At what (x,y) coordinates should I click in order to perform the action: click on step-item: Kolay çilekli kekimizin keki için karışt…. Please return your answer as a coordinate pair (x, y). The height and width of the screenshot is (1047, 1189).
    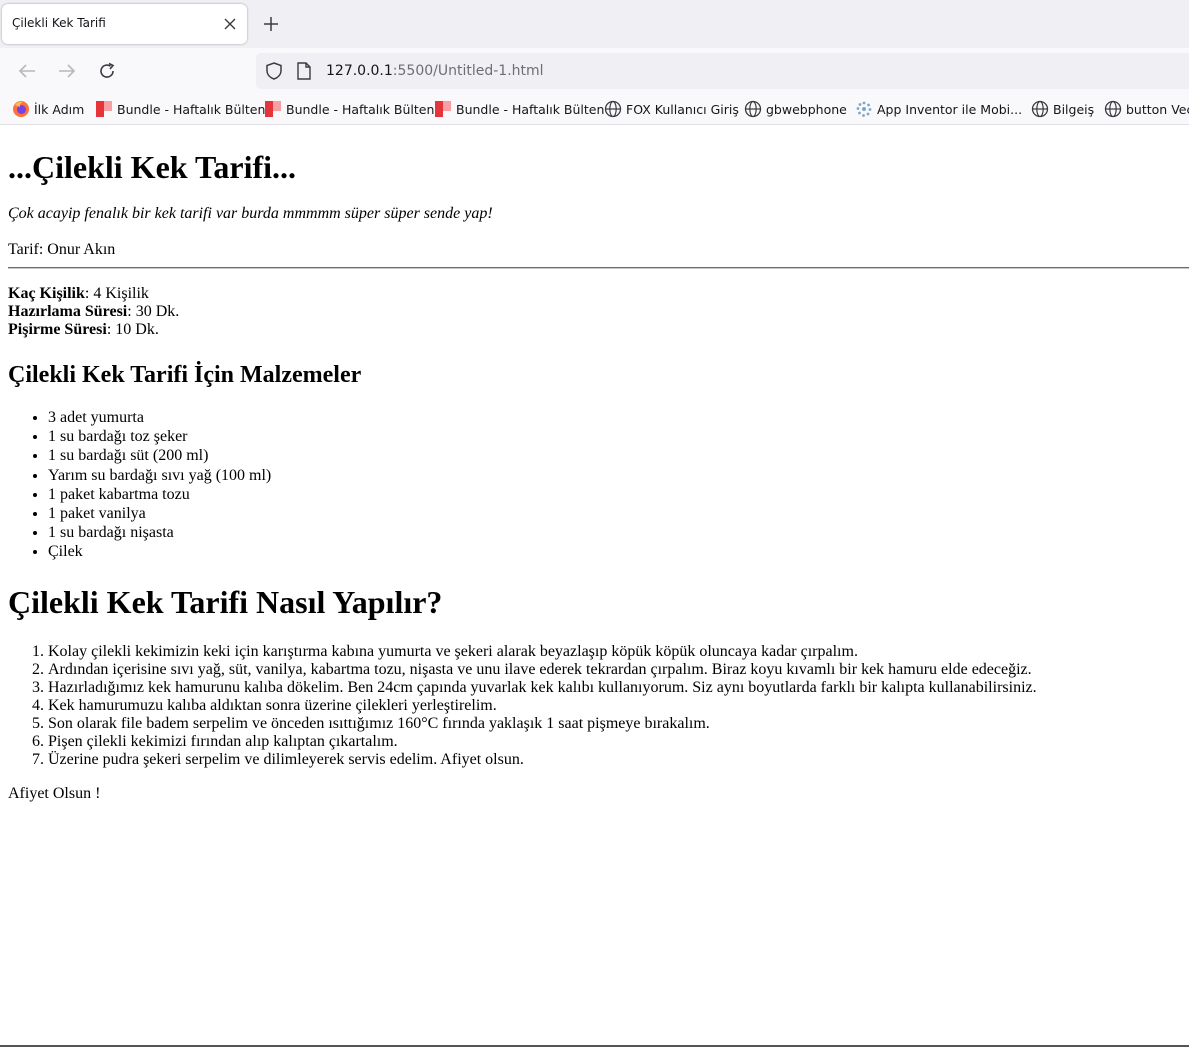
    Looking at the image, I should click on (542, 652).